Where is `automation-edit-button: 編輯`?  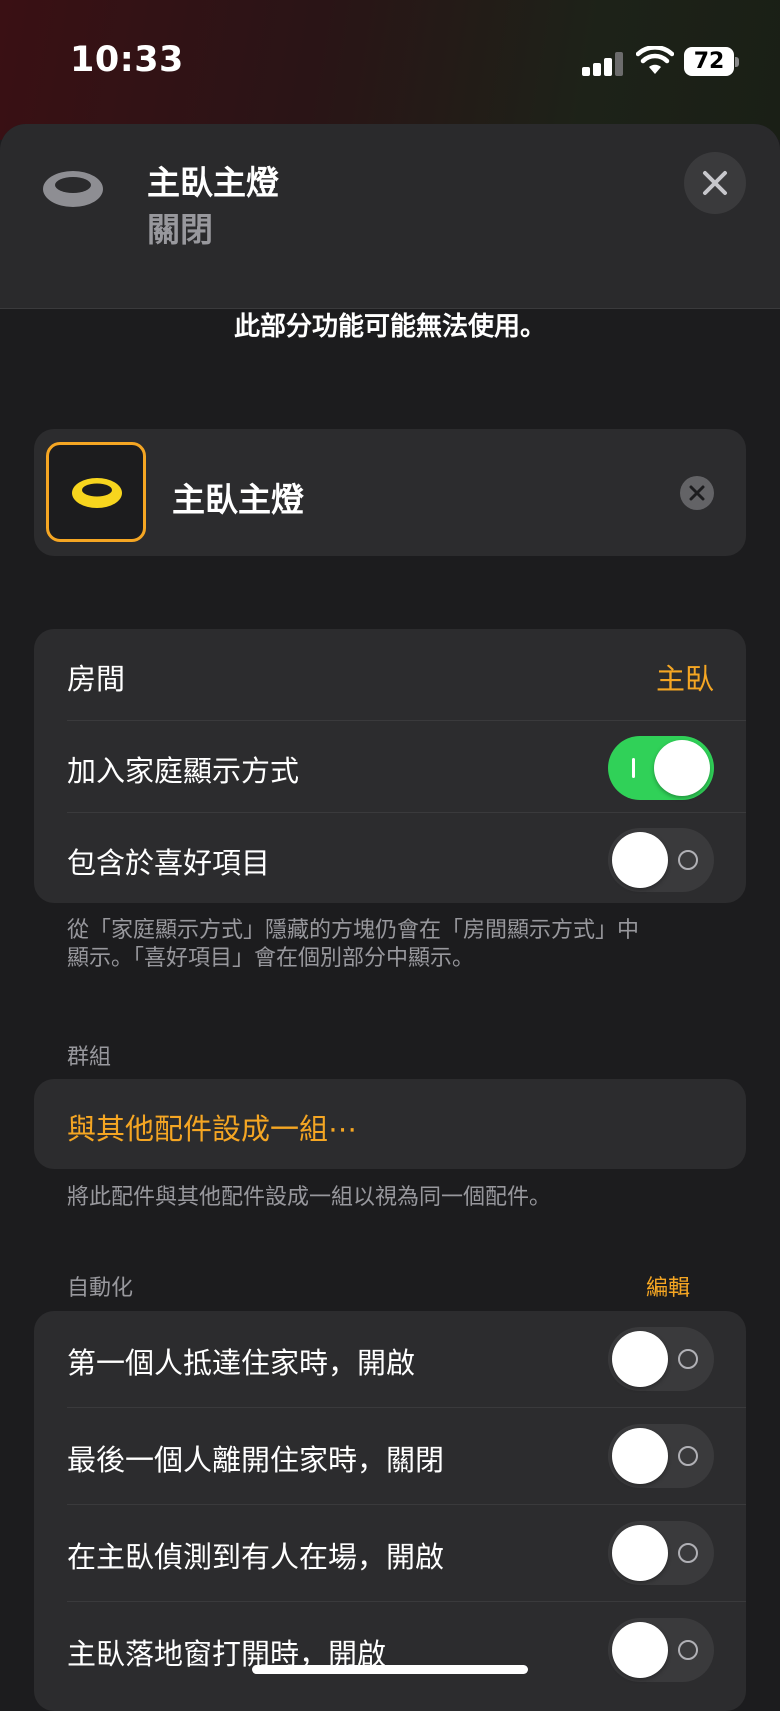
automation-edit-button: 編輯 is located at coordinates (668, 1286).